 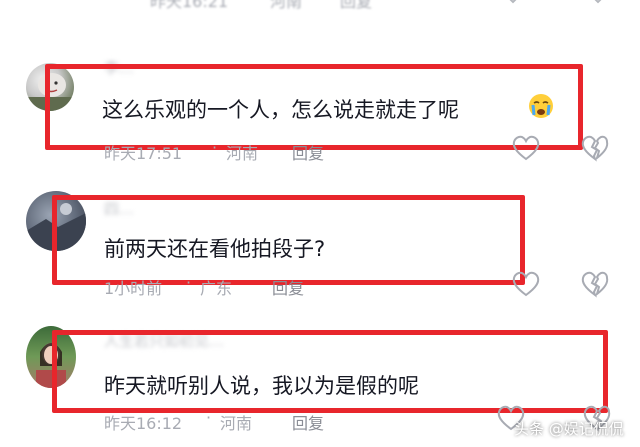 I want to click on comment-time: 昨天16:21, so click(x=189, y=5).